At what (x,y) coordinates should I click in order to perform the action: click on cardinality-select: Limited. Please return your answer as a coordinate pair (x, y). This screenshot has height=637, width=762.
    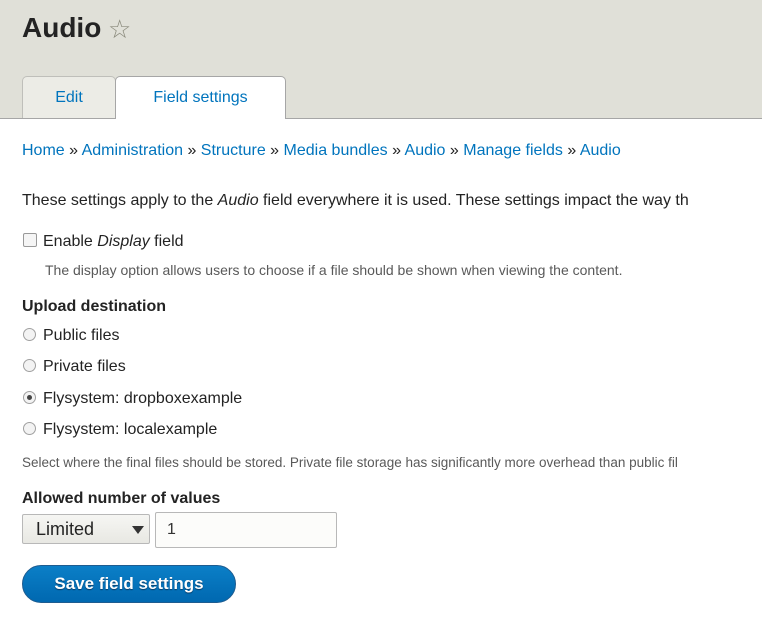
    Looking at the image, I should click on (86, 529).